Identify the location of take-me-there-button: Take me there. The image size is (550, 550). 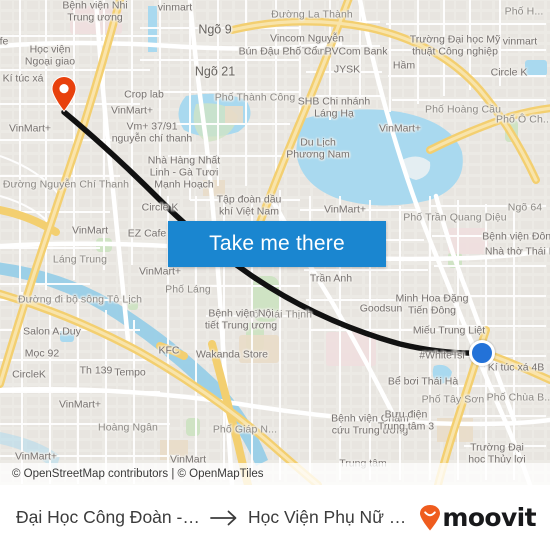
(277, 244).